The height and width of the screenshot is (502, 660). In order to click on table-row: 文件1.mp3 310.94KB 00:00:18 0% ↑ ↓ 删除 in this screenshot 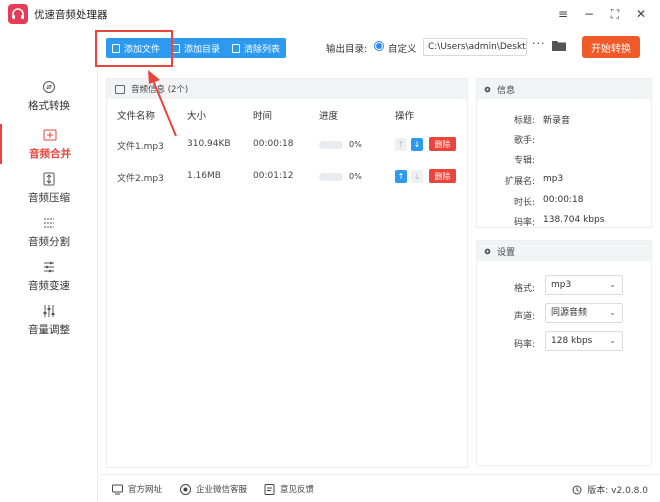, I will do `click(287, 144)`.